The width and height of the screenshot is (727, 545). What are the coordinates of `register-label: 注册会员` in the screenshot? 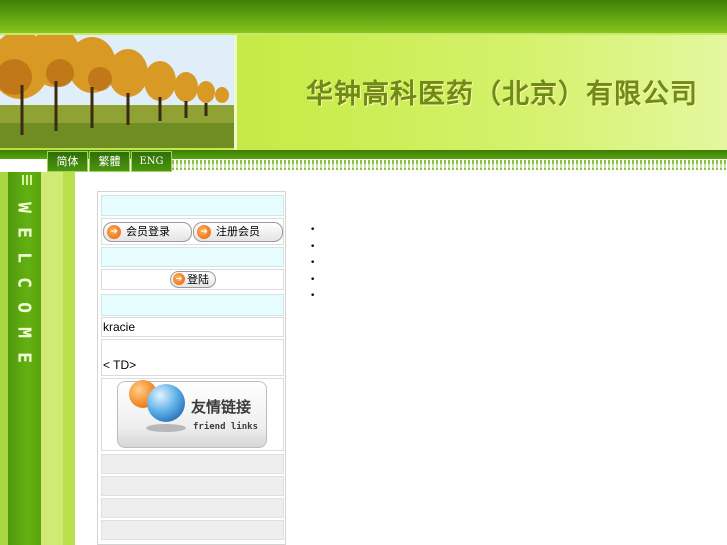 It's located at (238, 231).